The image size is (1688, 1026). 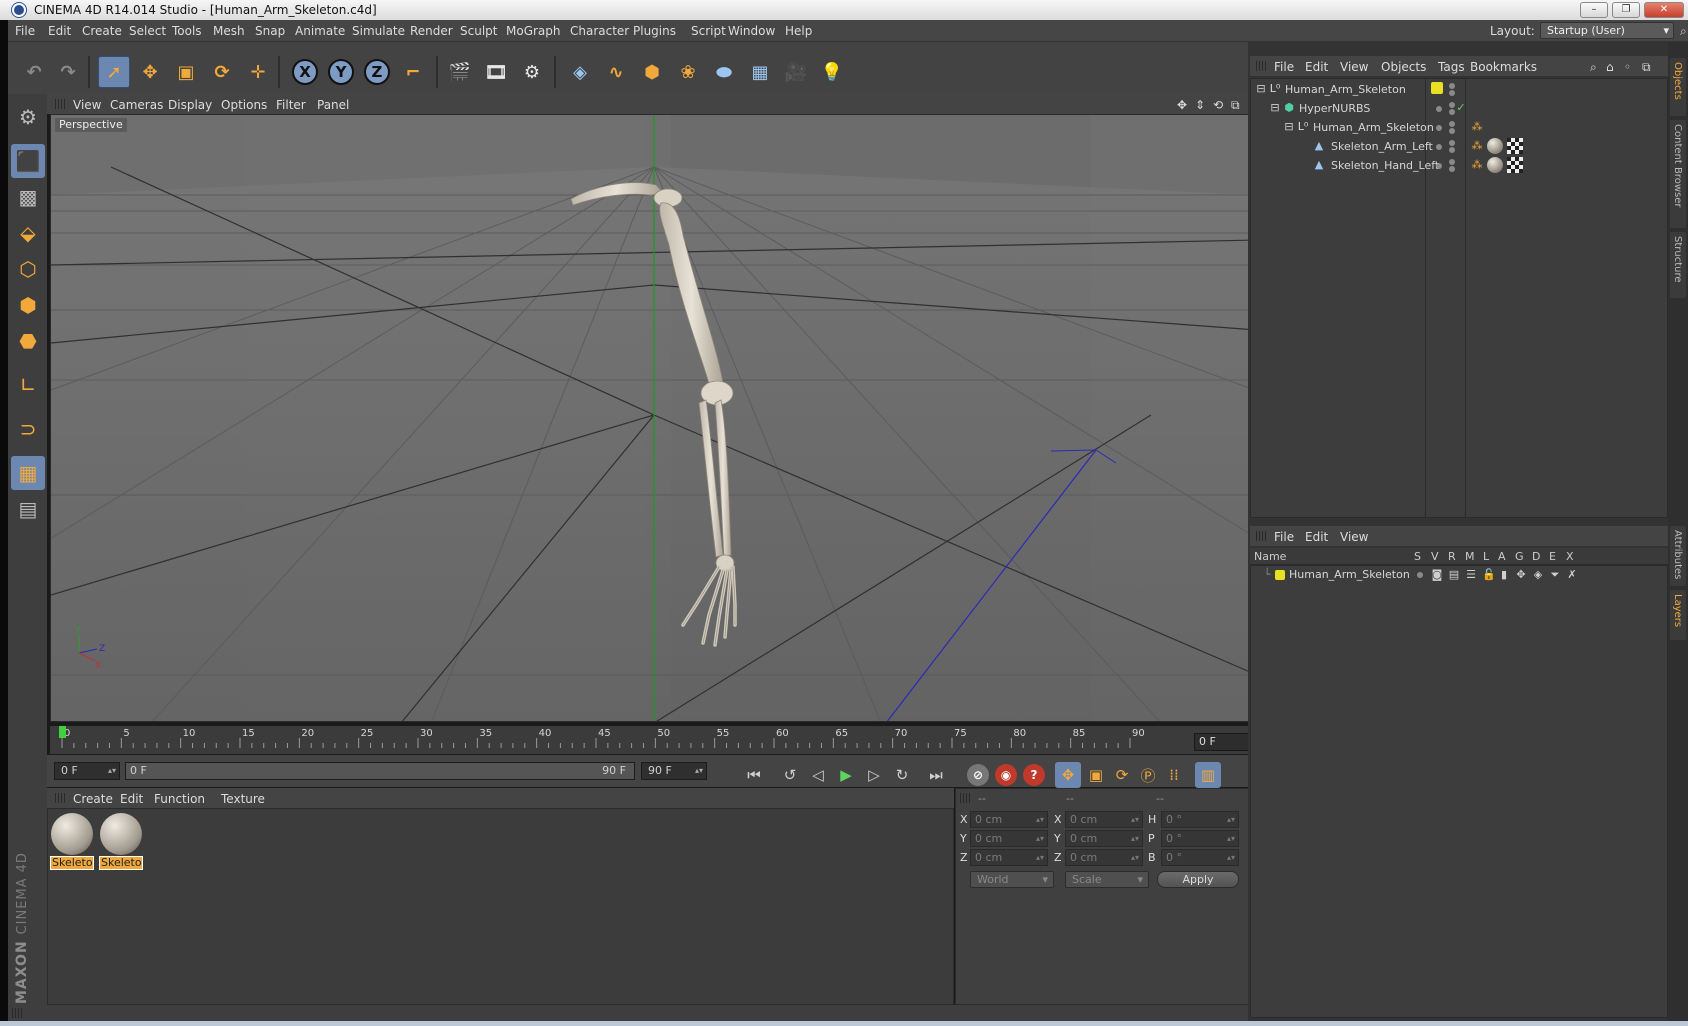 What do you see at coordinates (377, 72) in the screenshot?
I see `z-axis-lock-button: Z` at bounding box center [377, 72].